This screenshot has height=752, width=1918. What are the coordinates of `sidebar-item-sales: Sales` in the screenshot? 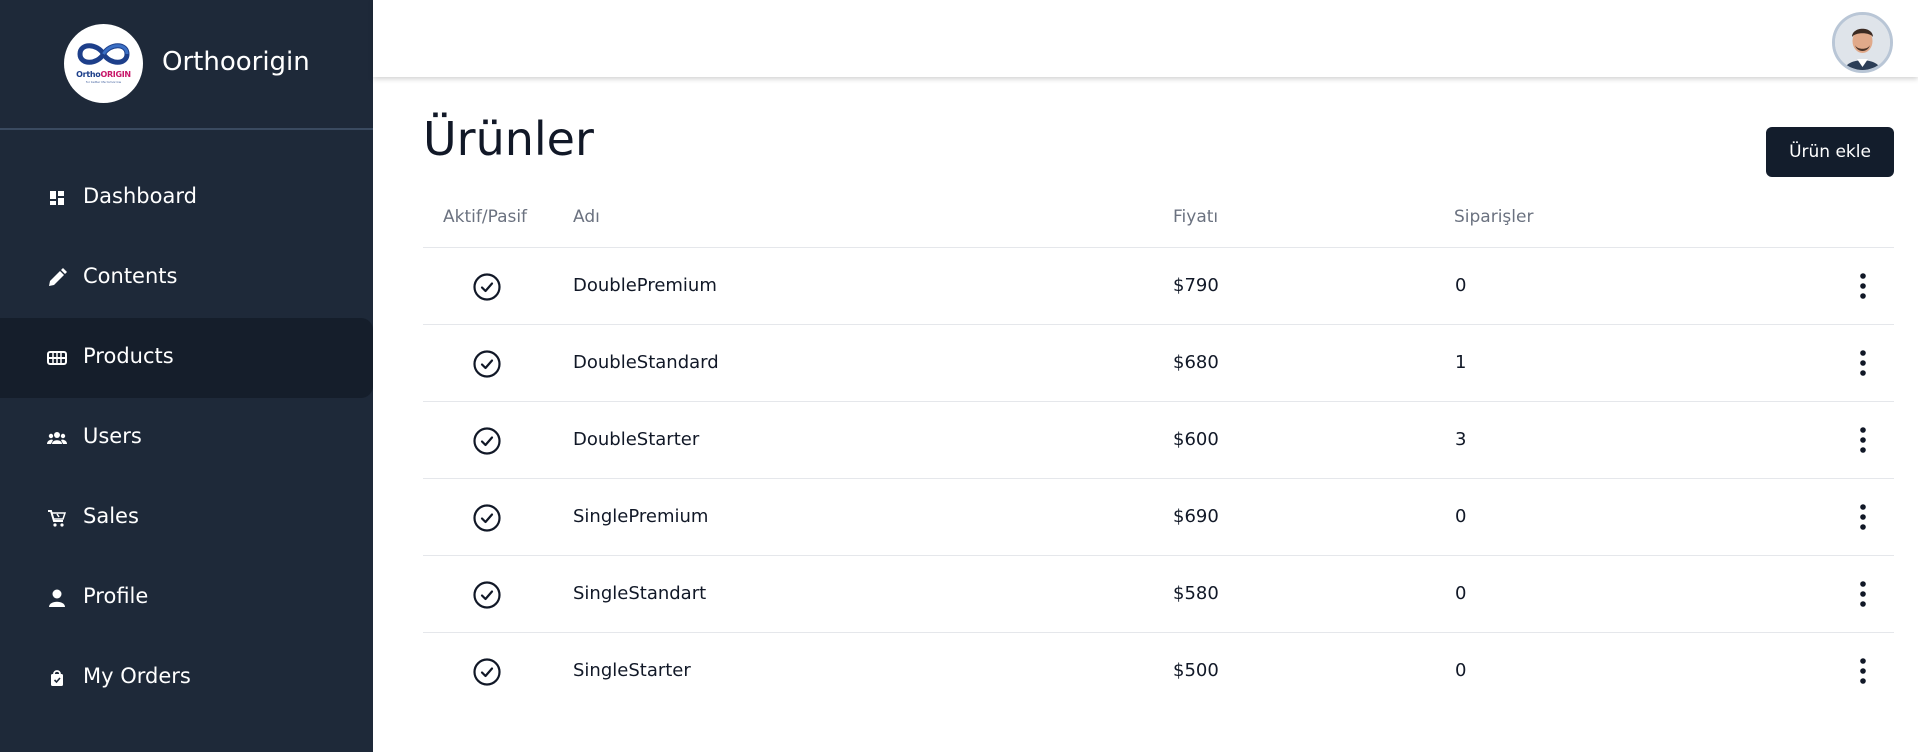 It's located at (186, 518).